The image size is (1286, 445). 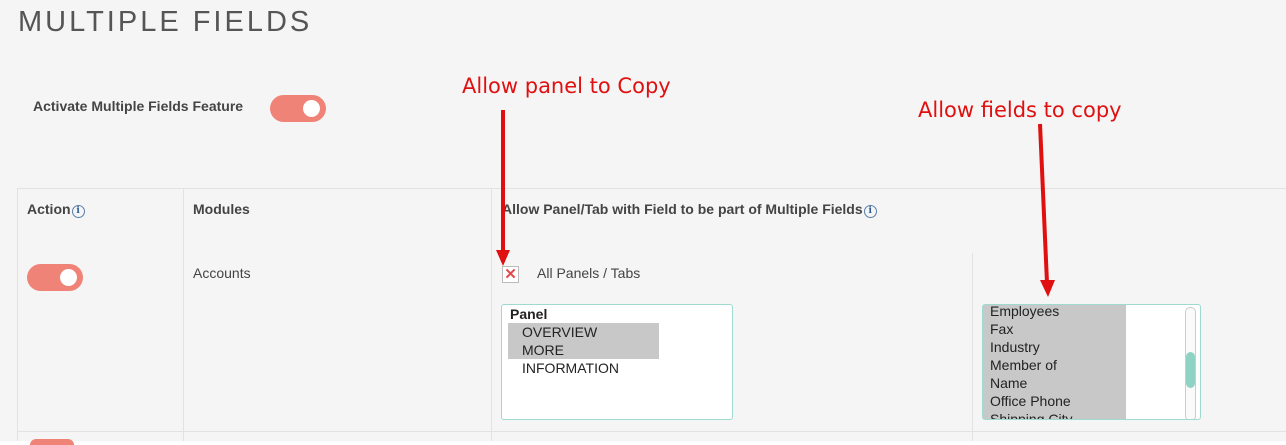 I want to click on panel-listbox: Panel OVERVIEW MORE INFORMATION, so click(x=617, y=362).